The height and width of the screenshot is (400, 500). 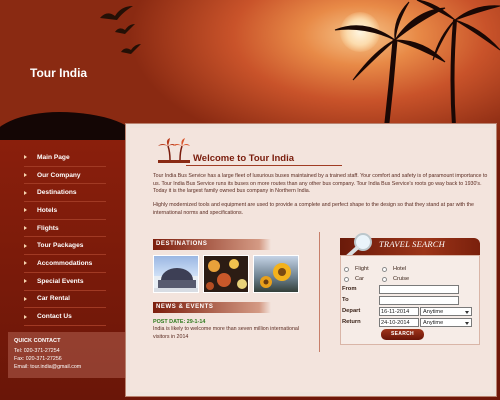 What do you see at coordinates (65, 229) in the screenshot?
I see `nav-item-flights: Flights` at bounding box center [65, 229].